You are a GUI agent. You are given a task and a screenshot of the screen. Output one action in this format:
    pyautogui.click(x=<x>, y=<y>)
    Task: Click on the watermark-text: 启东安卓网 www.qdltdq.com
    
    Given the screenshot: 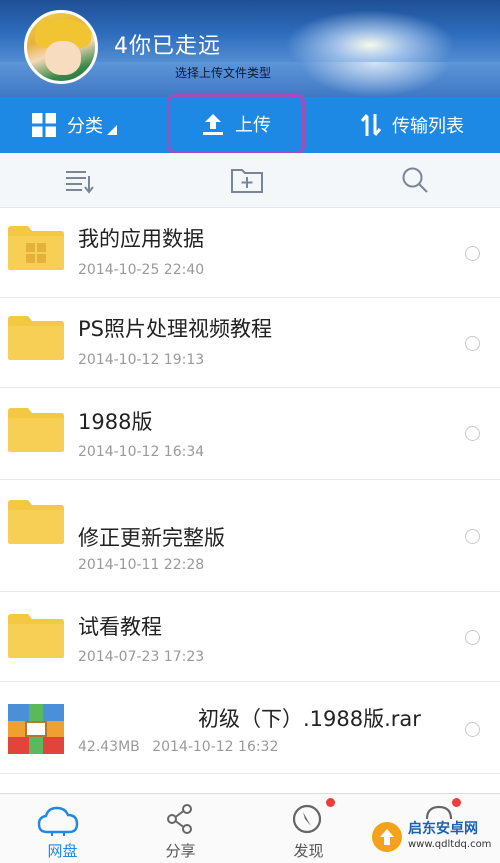 What is the action you would take?
    pyautogui.click(x=449, y=837)
    